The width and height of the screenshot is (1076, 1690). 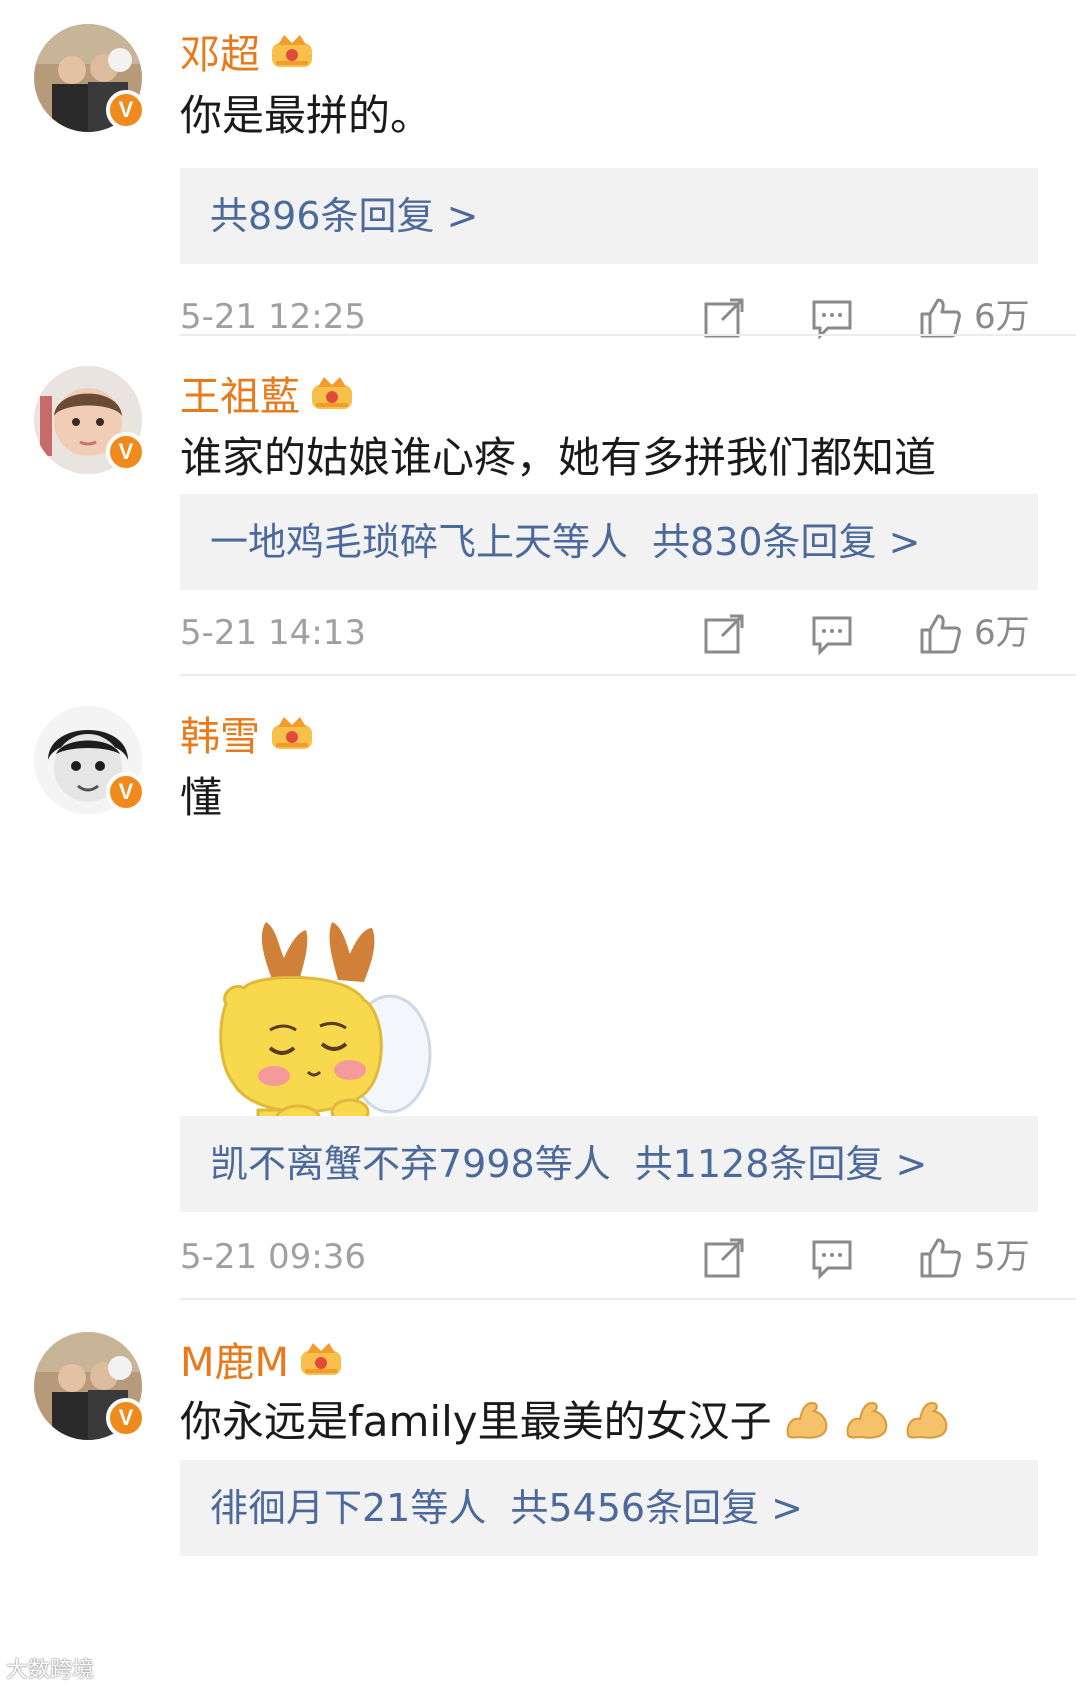 I want to click on watermark: 大数跨境, so click(x=50, y=1669).